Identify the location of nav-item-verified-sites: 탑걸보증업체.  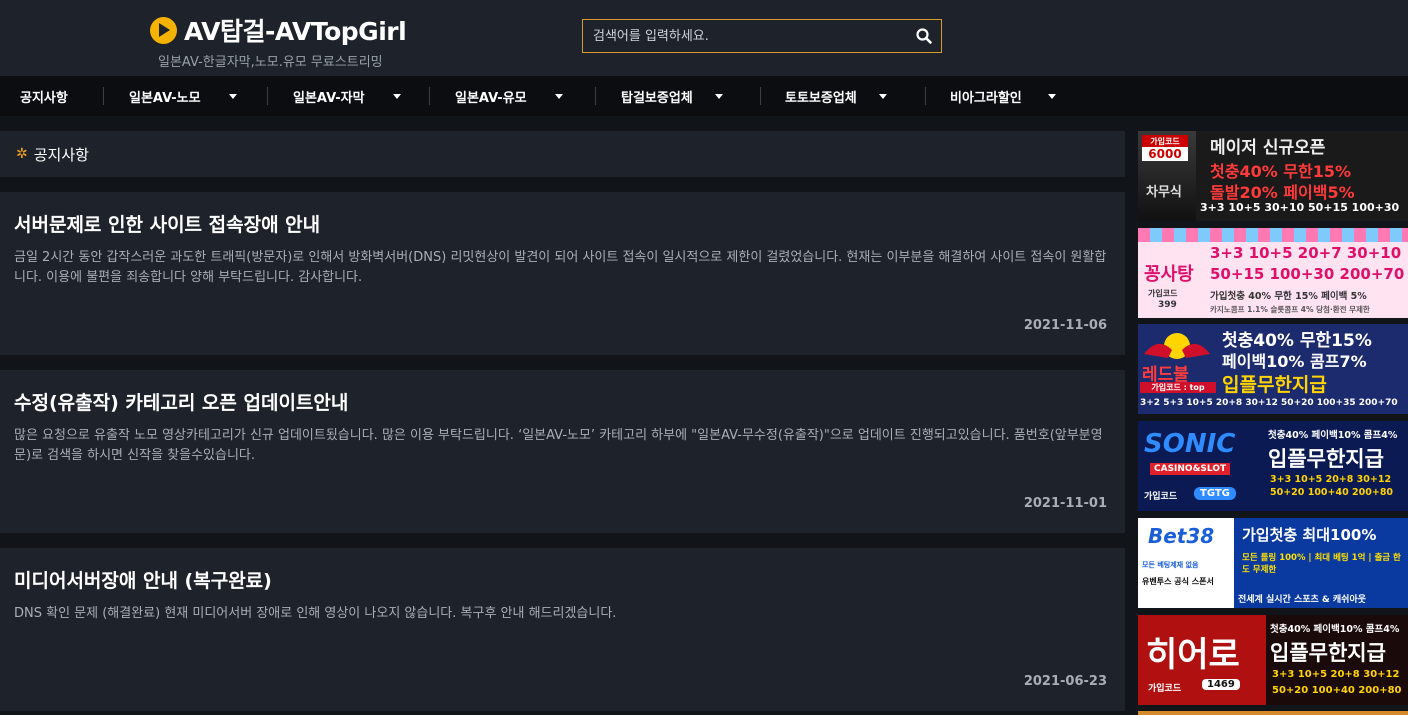
(690, 96).